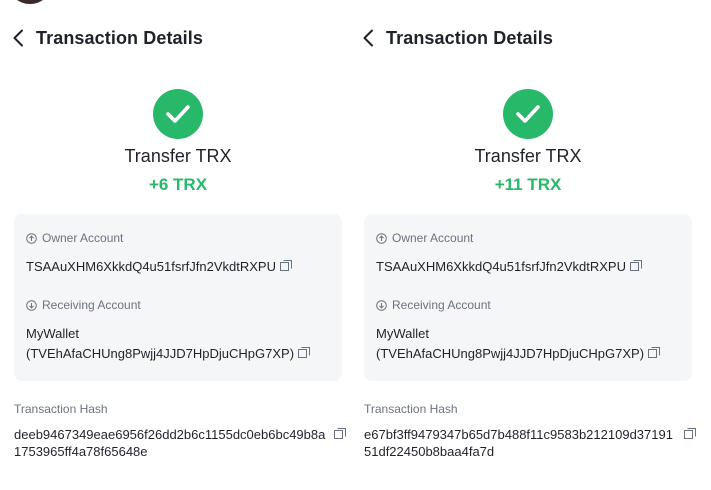  I want to click on transaction-amount: +6 TRX, so click(178, 184).